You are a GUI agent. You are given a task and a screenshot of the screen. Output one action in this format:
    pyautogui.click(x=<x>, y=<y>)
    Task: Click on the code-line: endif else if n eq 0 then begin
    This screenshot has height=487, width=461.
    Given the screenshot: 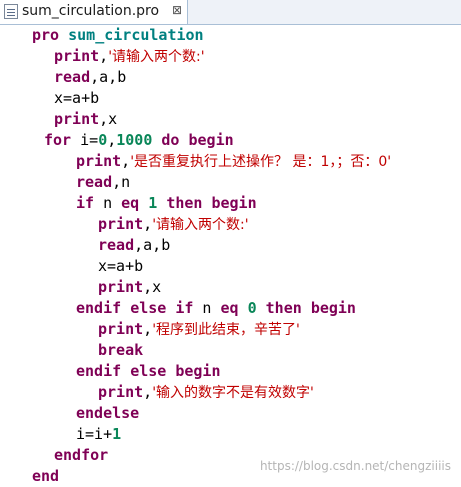 What is the action you would take?
    pyautogui.click(x=216, y=308)
    